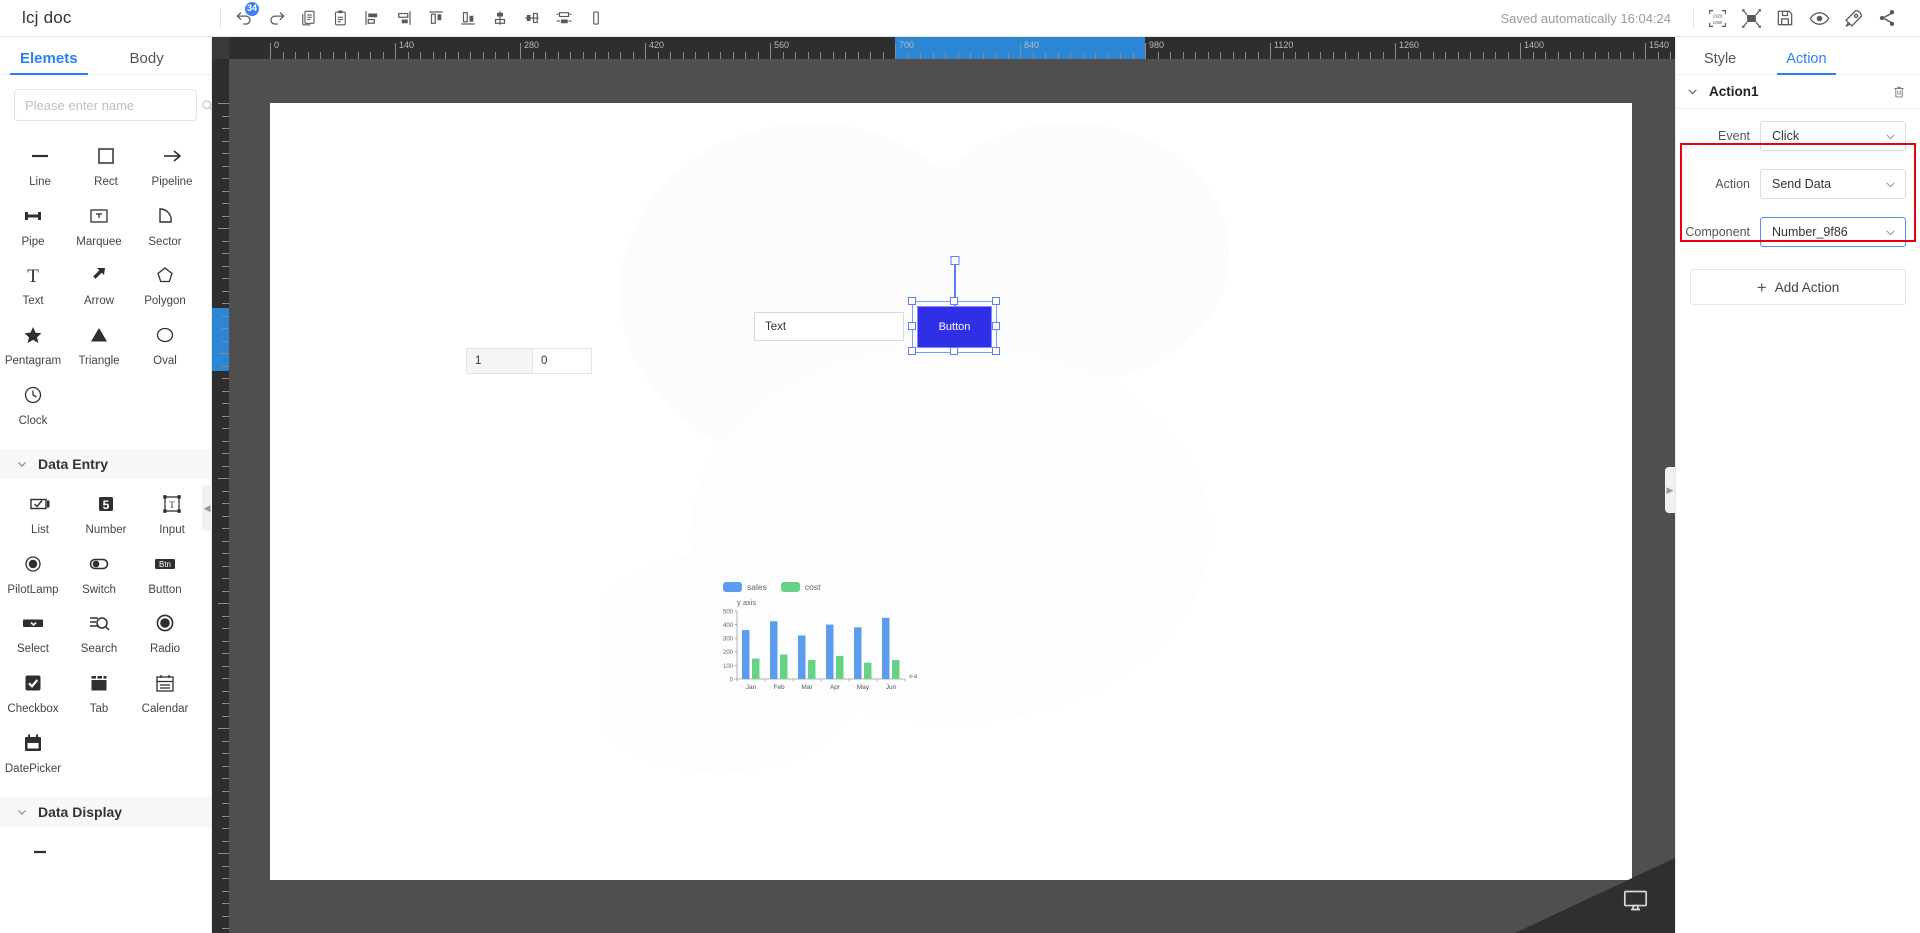 This screenshot has height=933, width=1920. I want to click on align-top-icon, so click(436, 18).